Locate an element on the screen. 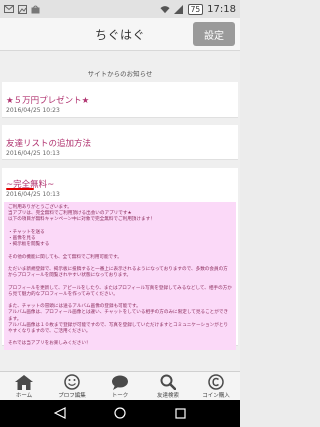 The height and width of the screenshot is (427, 320). signal-icon is located at coordinates (179, 9).